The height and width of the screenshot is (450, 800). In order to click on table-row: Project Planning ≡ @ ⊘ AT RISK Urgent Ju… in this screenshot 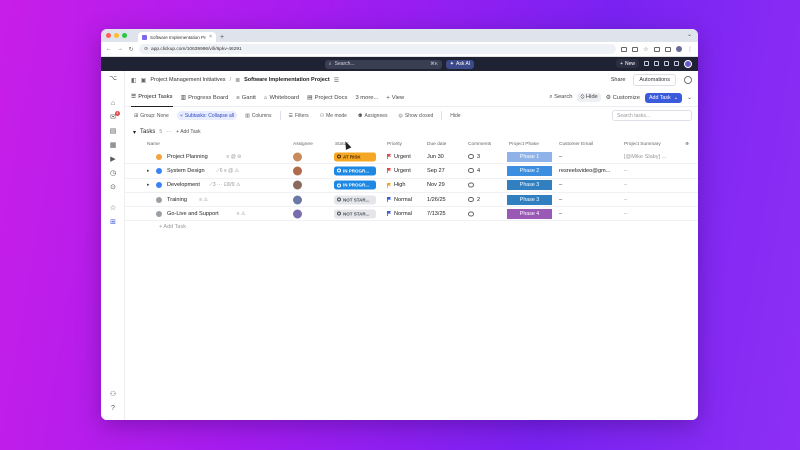, I will do `click(411, 157)`.